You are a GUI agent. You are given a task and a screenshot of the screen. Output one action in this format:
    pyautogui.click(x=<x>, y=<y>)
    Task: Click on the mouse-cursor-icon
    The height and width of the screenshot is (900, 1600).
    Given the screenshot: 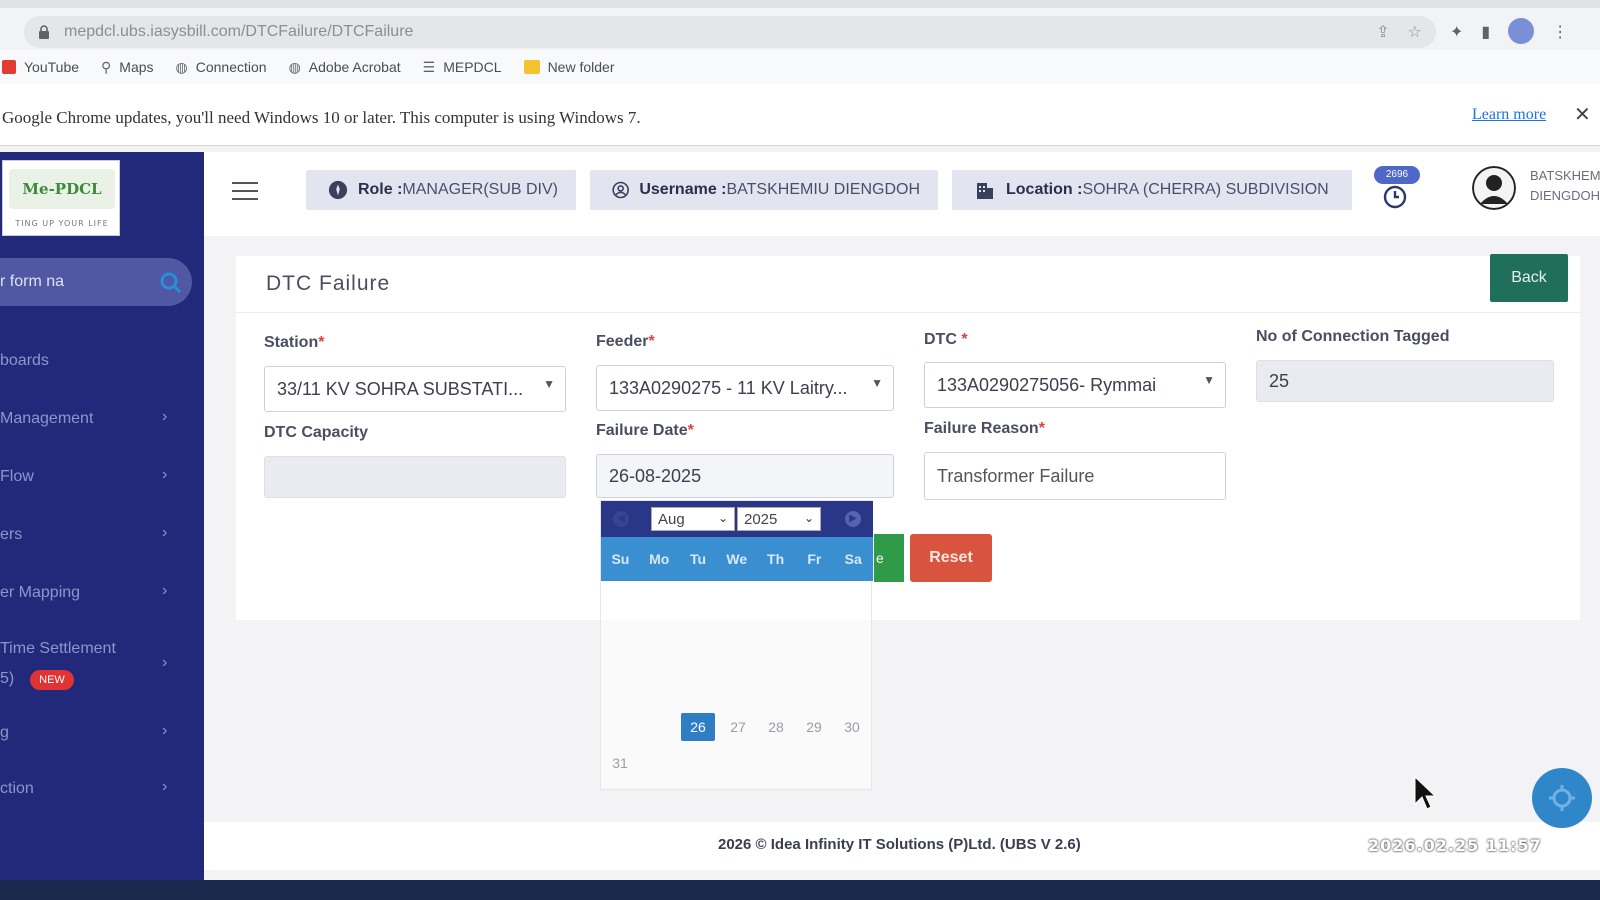 What is the action you would take?
    pyautogui.click(x=1425, y=793)
    